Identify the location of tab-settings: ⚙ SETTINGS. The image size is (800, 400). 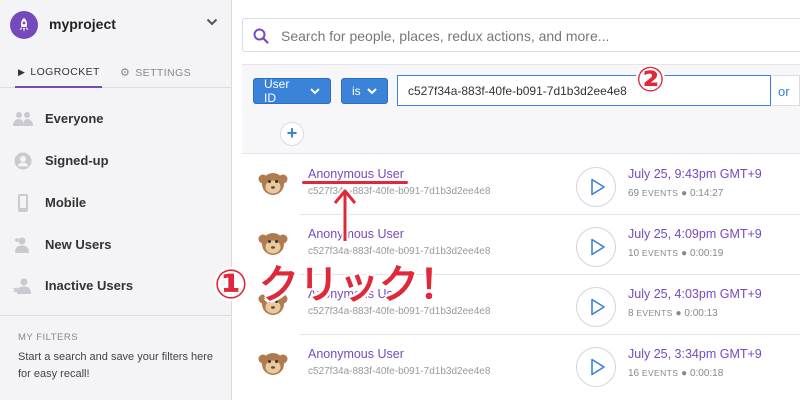
(155, 72).